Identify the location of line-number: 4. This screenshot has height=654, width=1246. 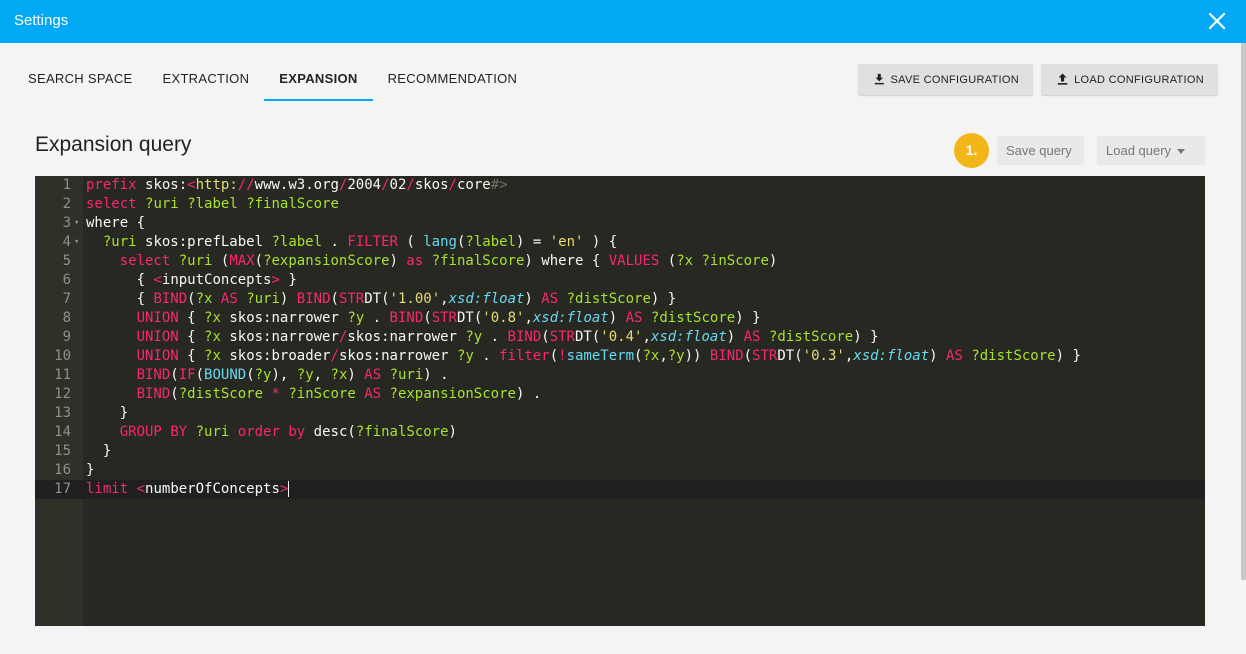
(66, 242).